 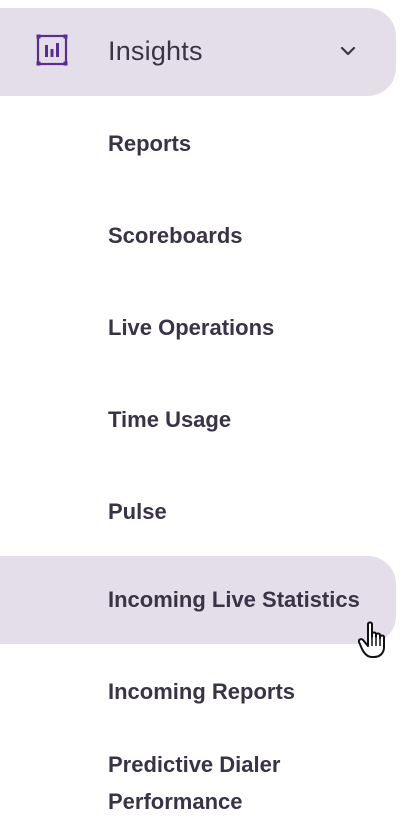 I want to click on nav-item-live-operations: Live Operations, so click(x=198, y=328).